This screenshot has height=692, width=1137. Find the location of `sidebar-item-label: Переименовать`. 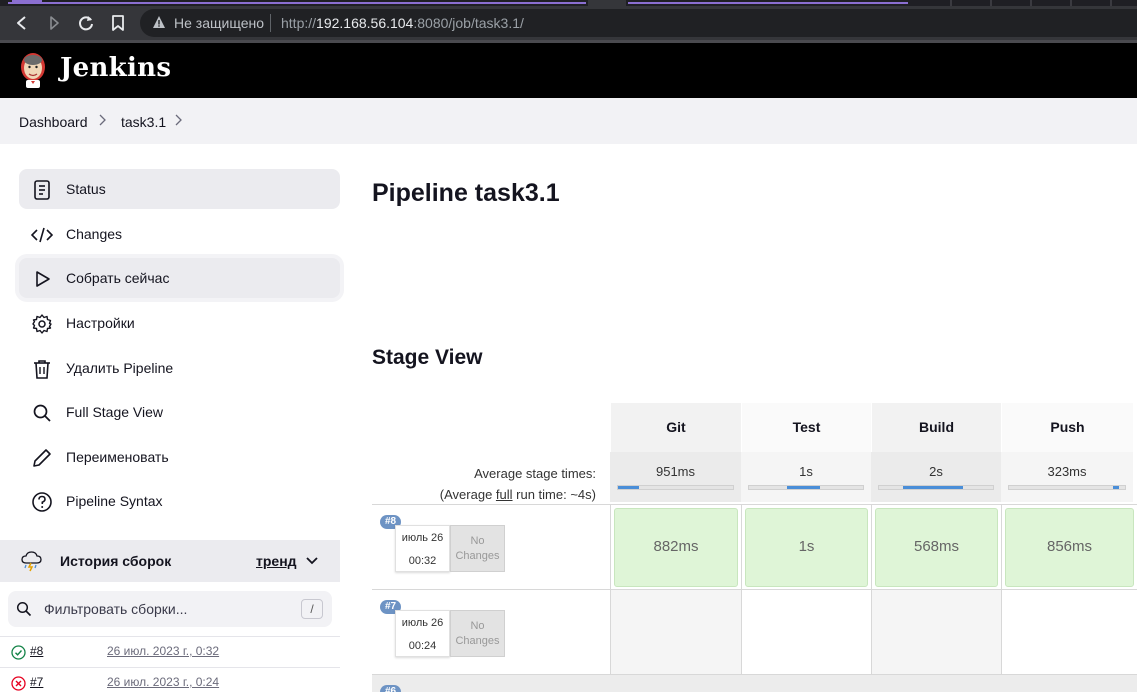

sidebar-item-label: Переименовать is located at coordinates (117, 457).